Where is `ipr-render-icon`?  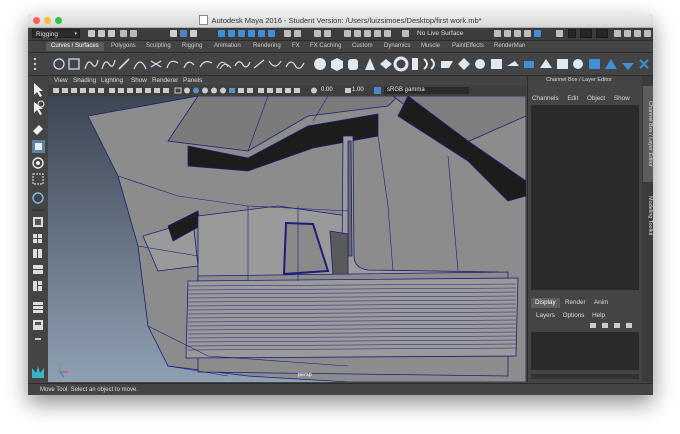
ipr-render-icon is located at coordinates (517, 33).